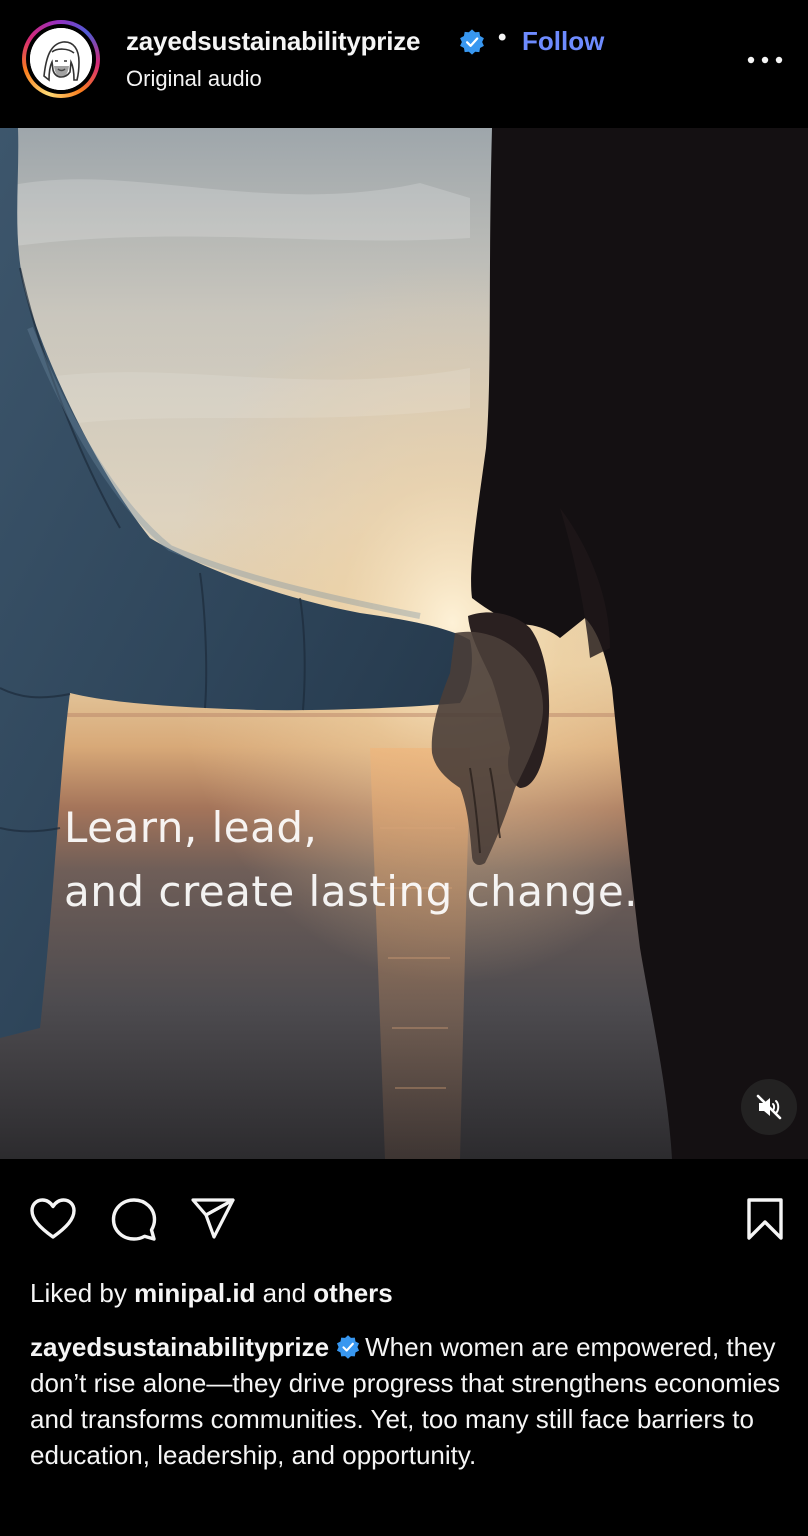 Image resolution: width=808 pixels, height=1536 pixels. I want to click on follow-button: Follow, so click(563, 41).